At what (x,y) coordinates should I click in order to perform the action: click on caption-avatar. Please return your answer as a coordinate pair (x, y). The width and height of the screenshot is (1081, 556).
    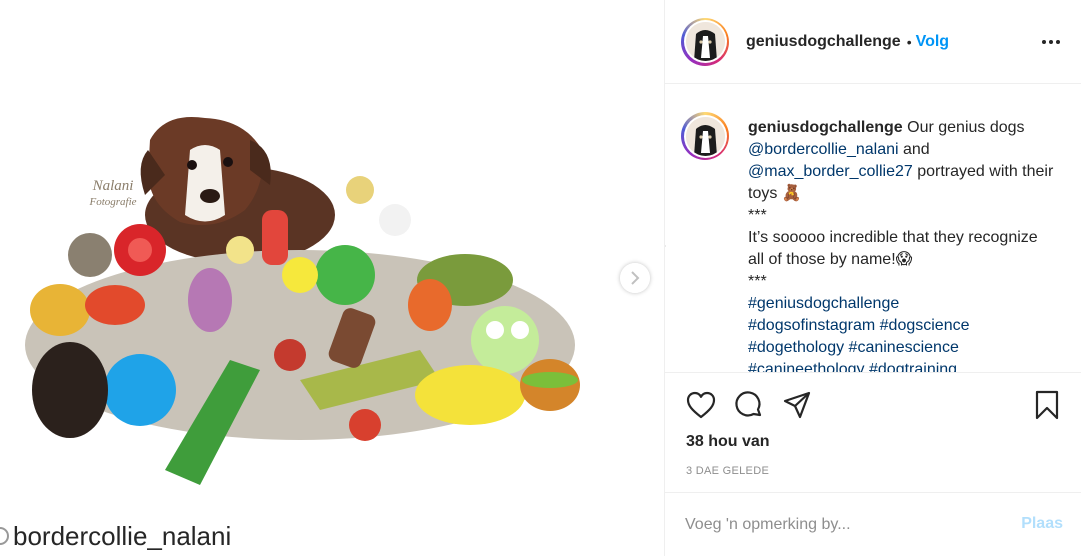
    Looking at the image, I should click on (705, 136).